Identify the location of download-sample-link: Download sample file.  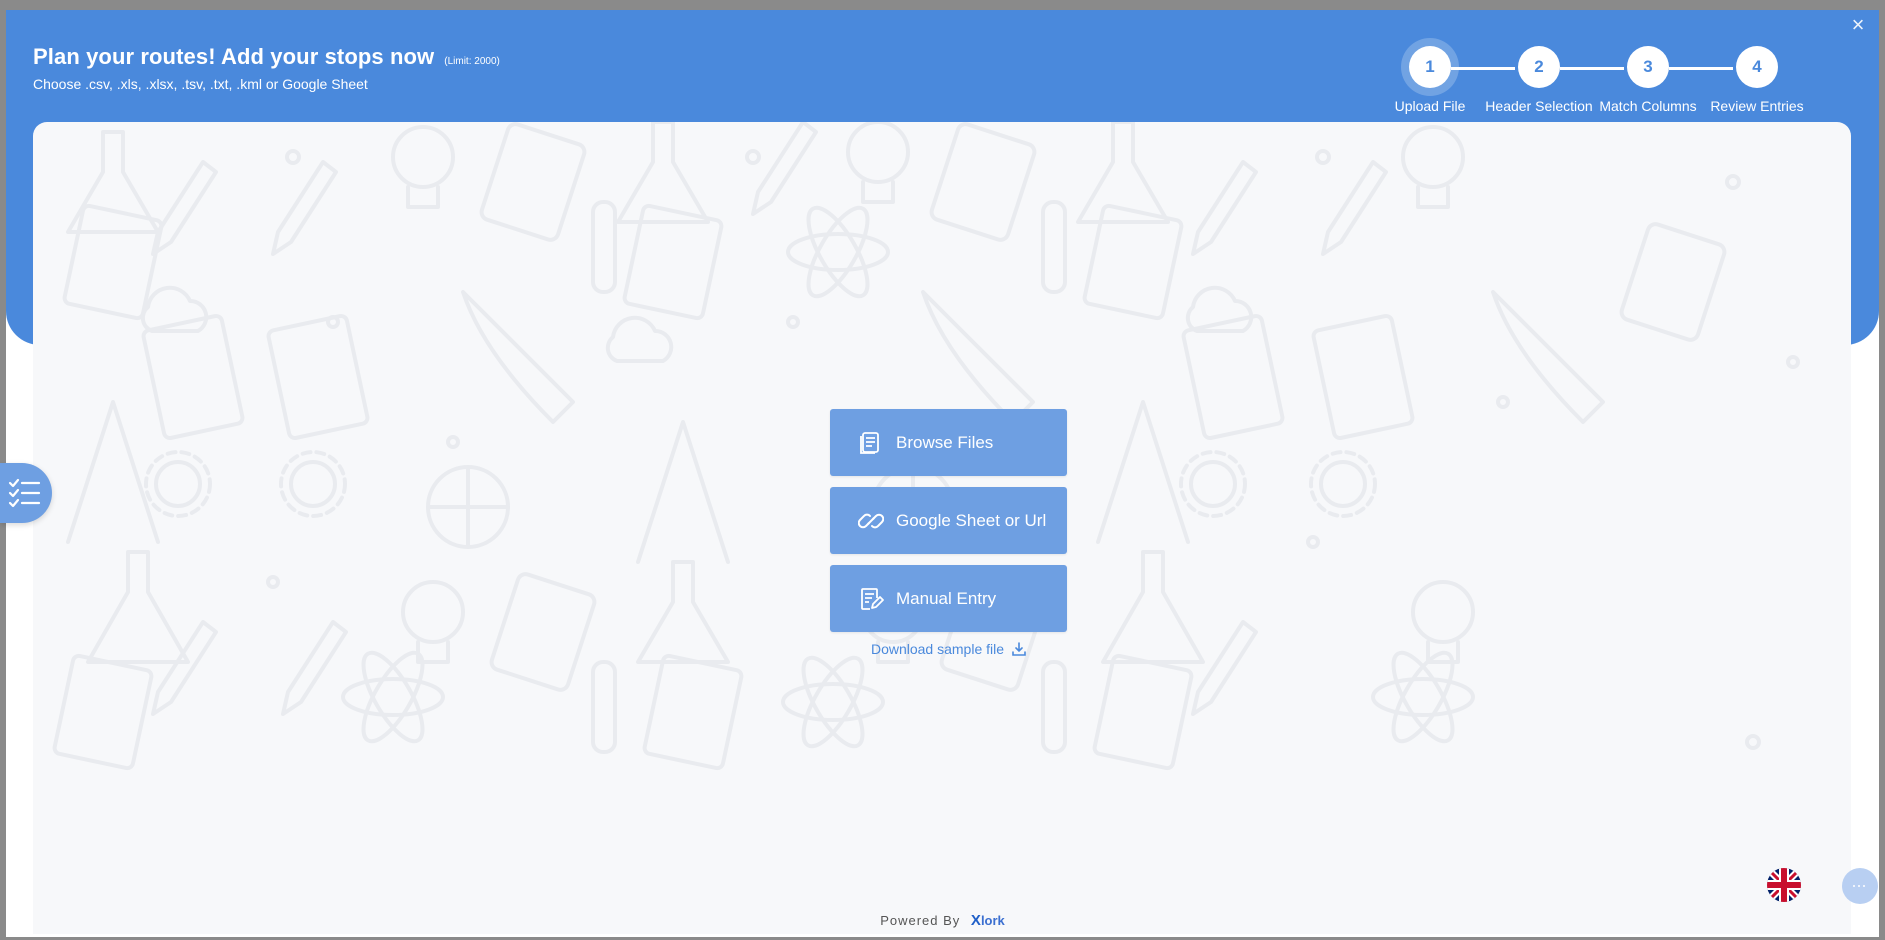
(948, 649).